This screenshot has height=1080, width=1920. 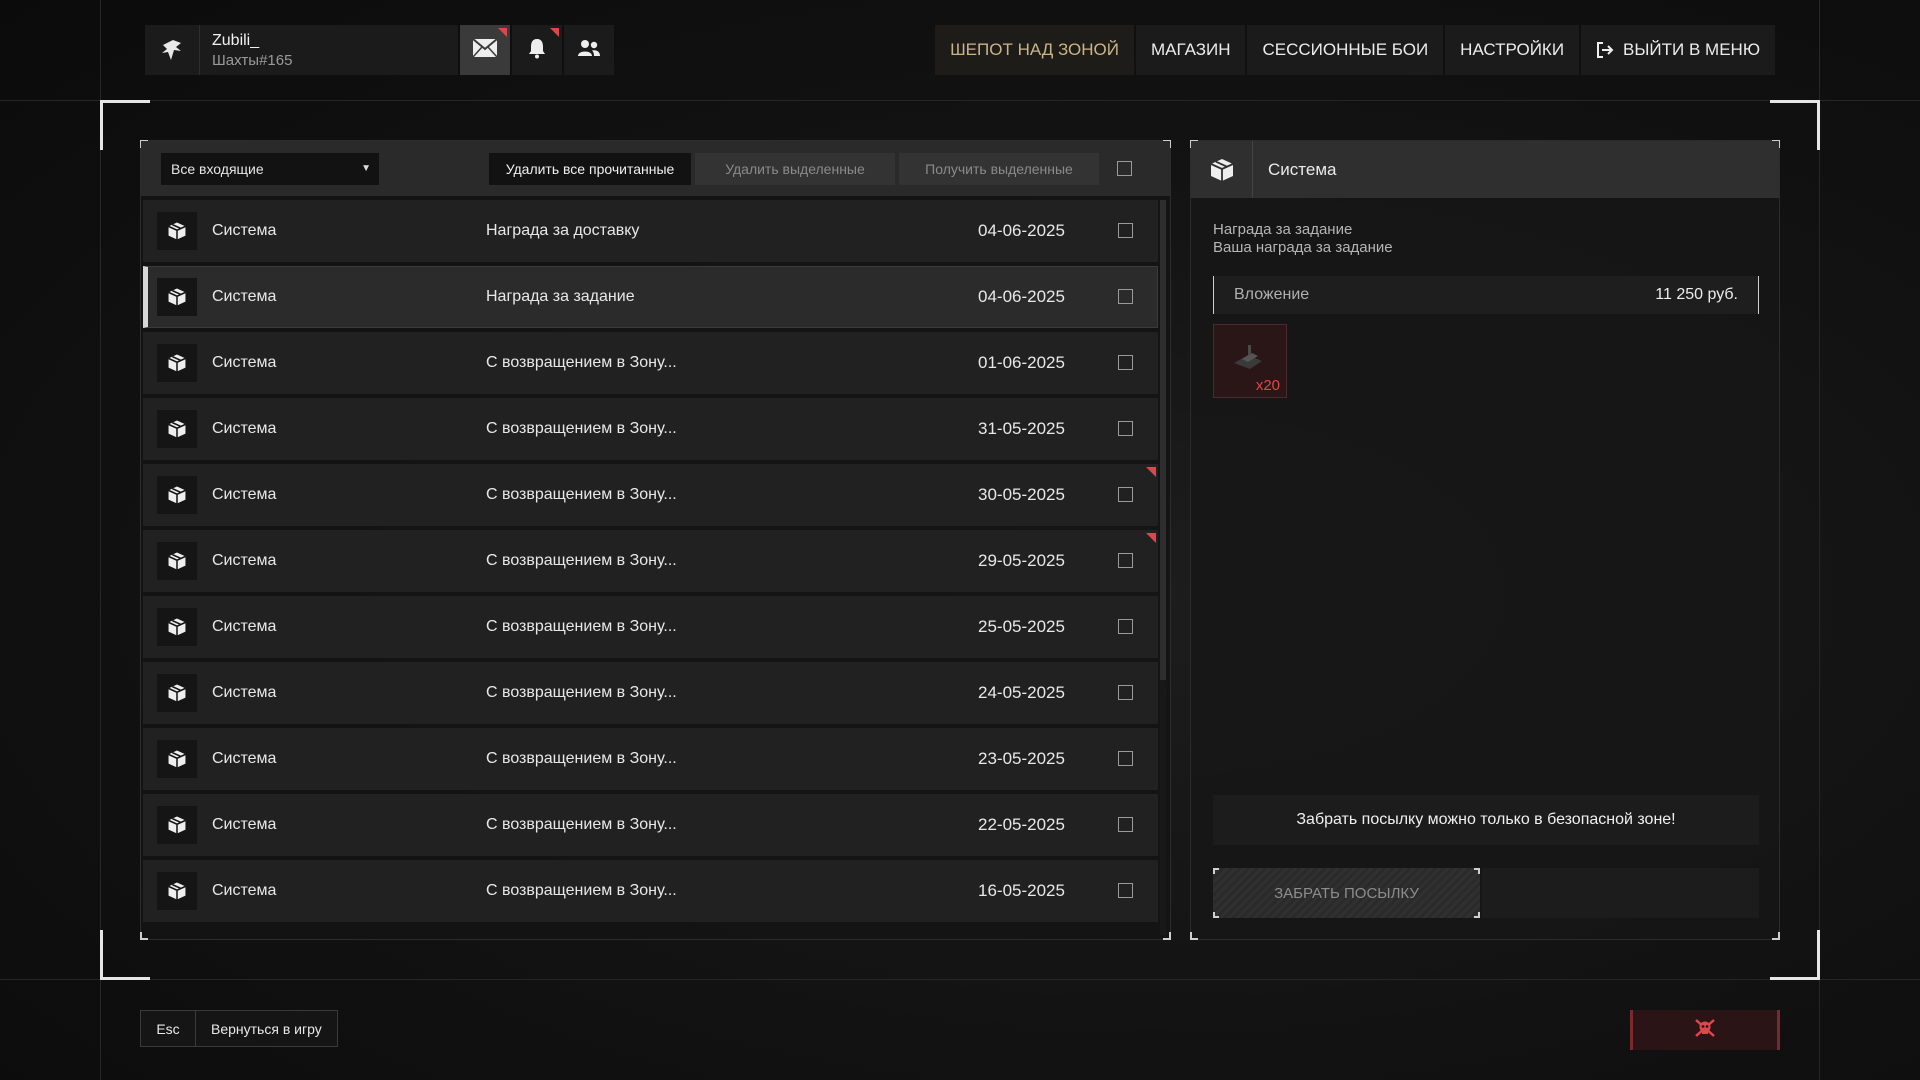 What do you see at coordinates (650, 297) in the screenshot?
I see `mail-row: Система Награда за задание 04-06-2025` at bounding box center [650, 297].